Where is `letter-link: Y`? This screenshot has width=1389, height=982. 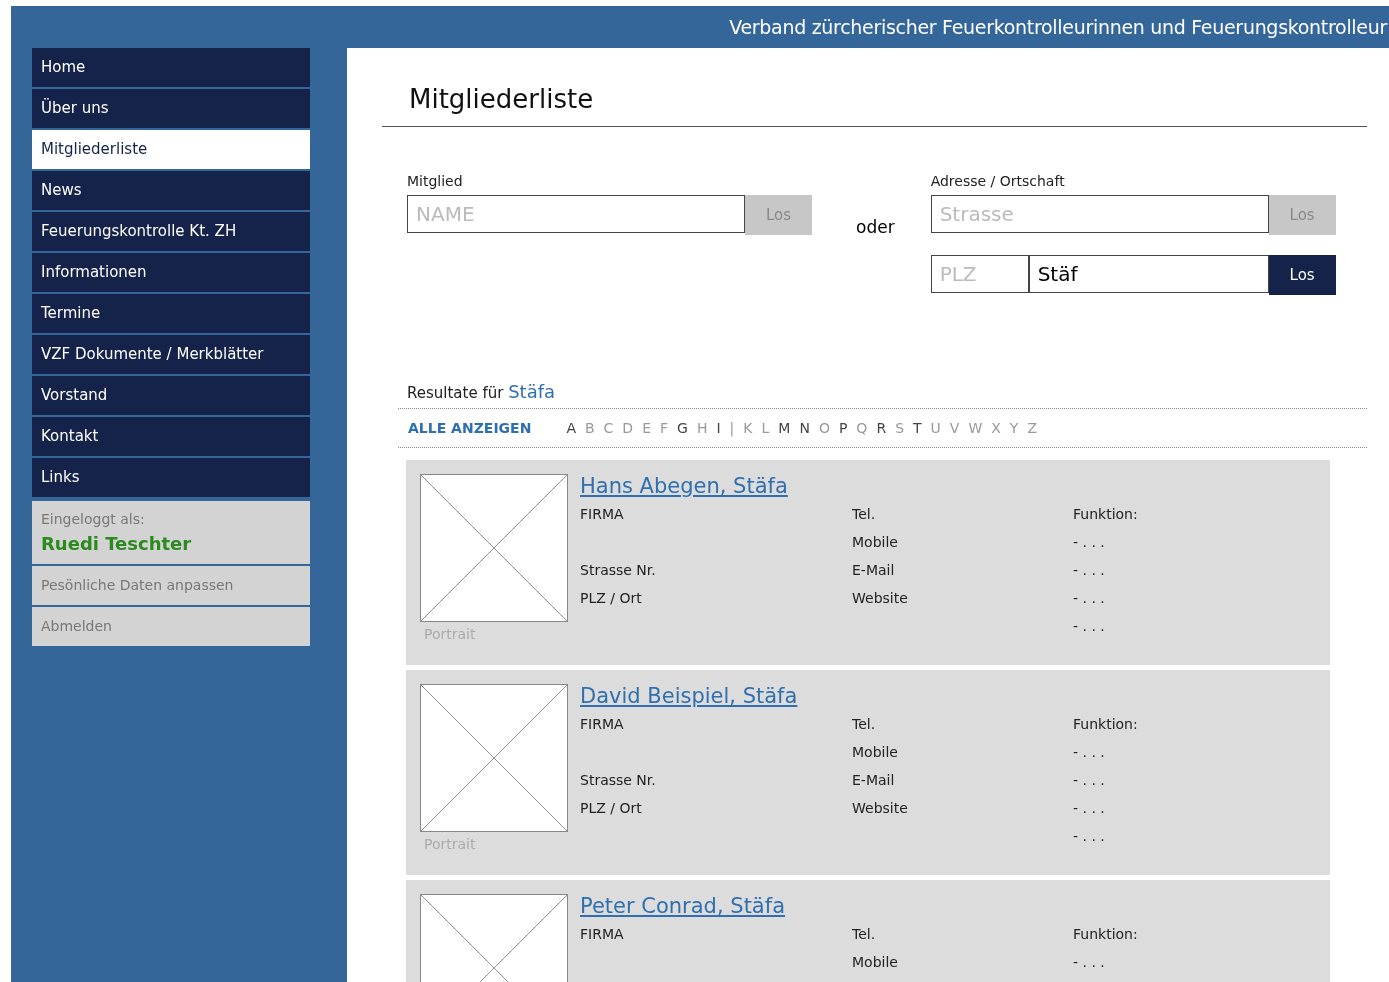
letter-link: Y is located at coordinates (1014, 428).